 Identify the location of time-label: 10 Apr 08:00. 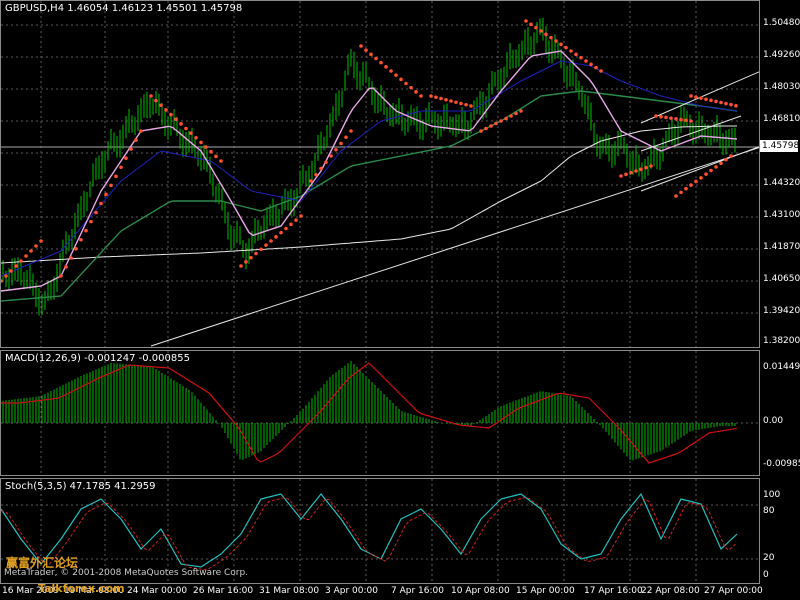
(480, 591).